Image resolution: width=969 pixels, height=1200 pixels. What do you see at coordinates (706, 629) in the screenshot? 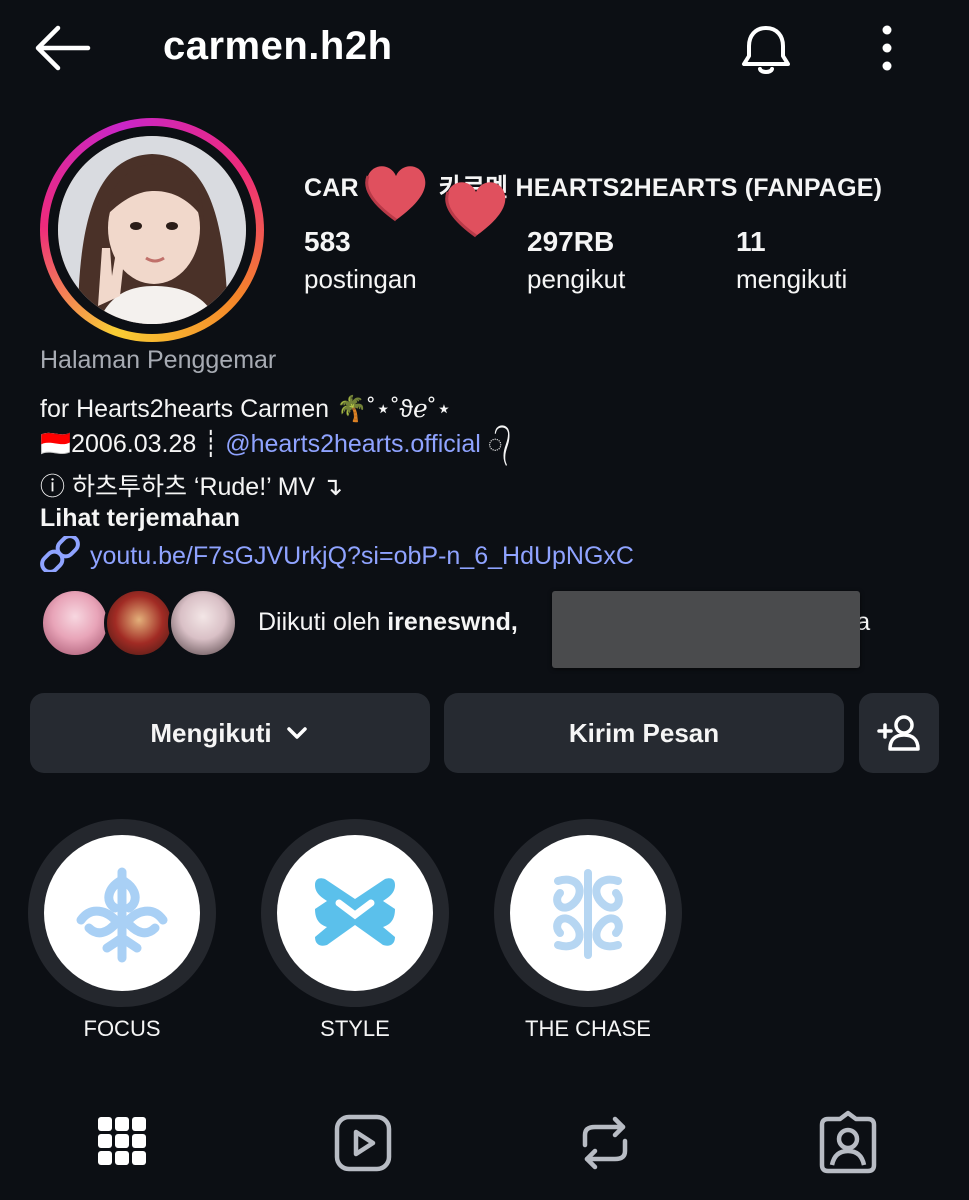
I see `redaction-box` at bounding box center [706, 629].